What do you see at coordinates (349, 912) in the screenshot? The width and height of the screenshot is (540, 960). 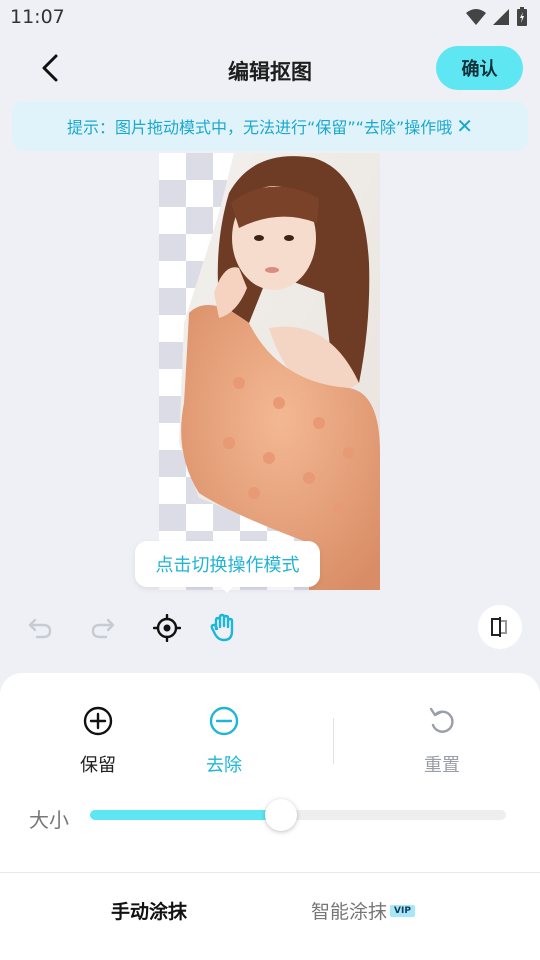 I see `tab-smart-label: 智能涂抹` at bounding box center [349, 912].